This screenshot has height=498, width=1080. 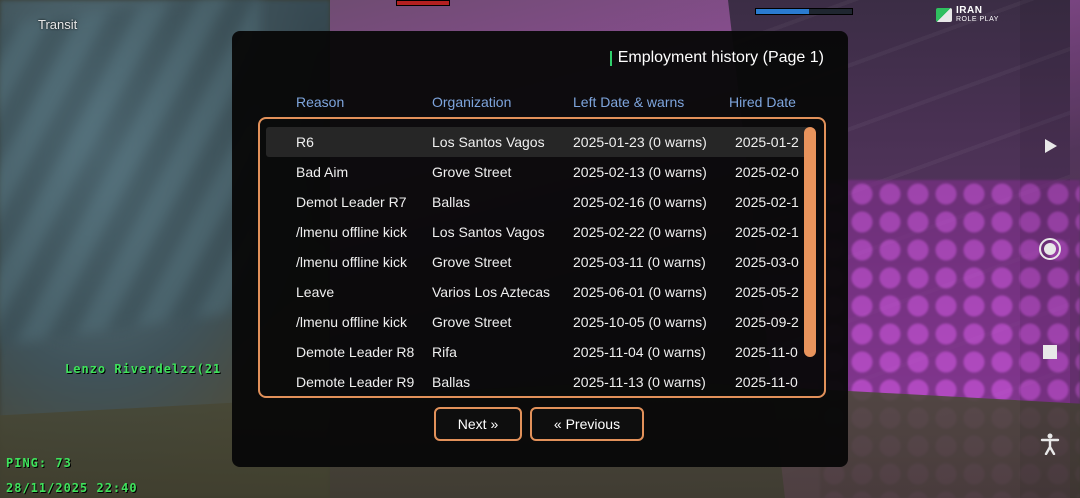 I want to click on row-left-date: 2025-11-04 (0 warns), so click(x=639, y=352).